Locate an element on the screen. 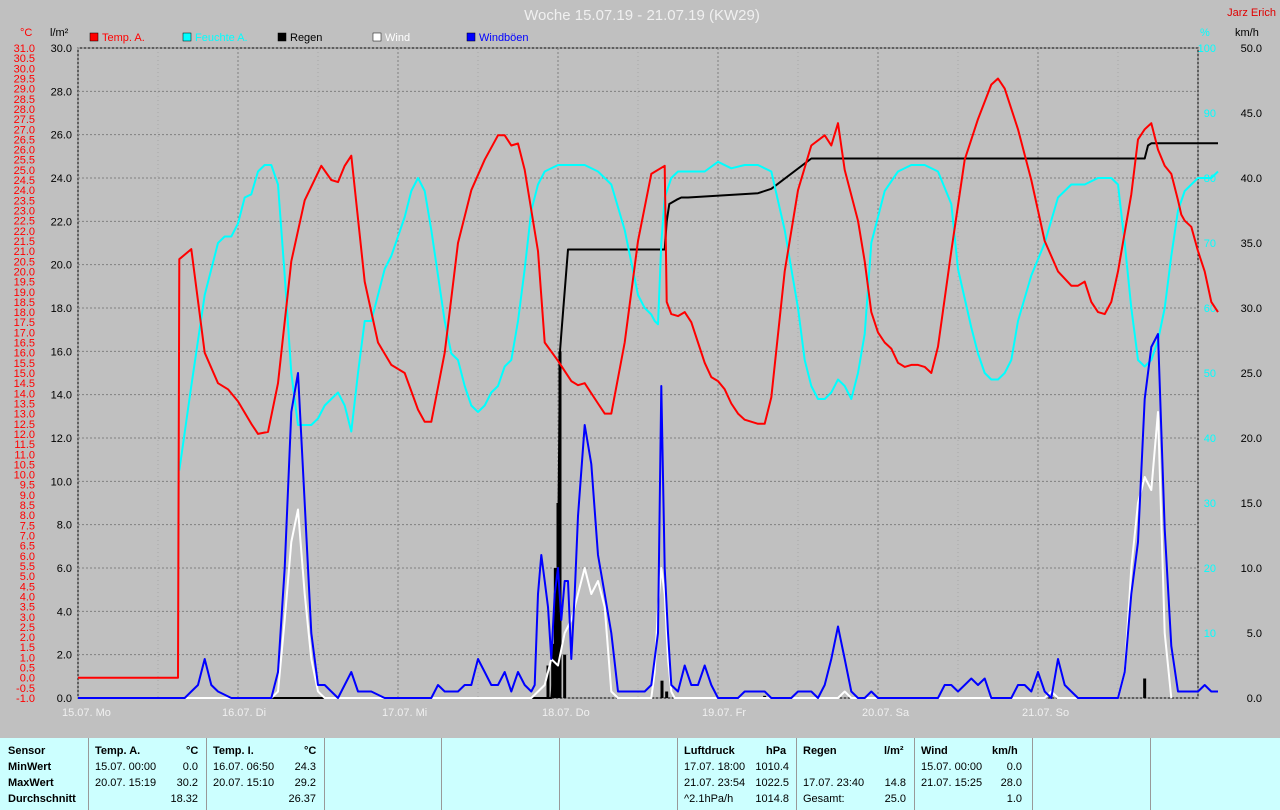  rain-tick-label: 12.0 is located at coordinates (61, 439).